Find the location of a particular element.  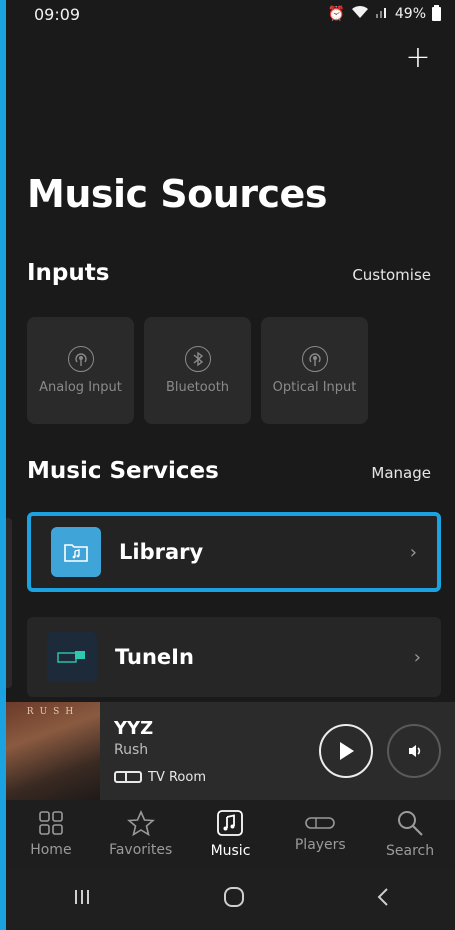

signal-icon is located at coordinates (382, 14).